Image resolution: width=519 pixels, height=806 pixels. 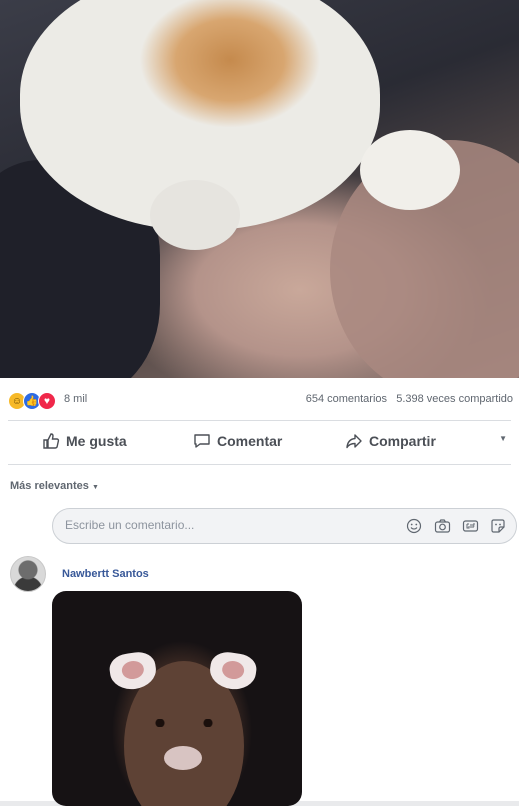 I want to click on like-button: Me gusta, so click(x=84, y=441).